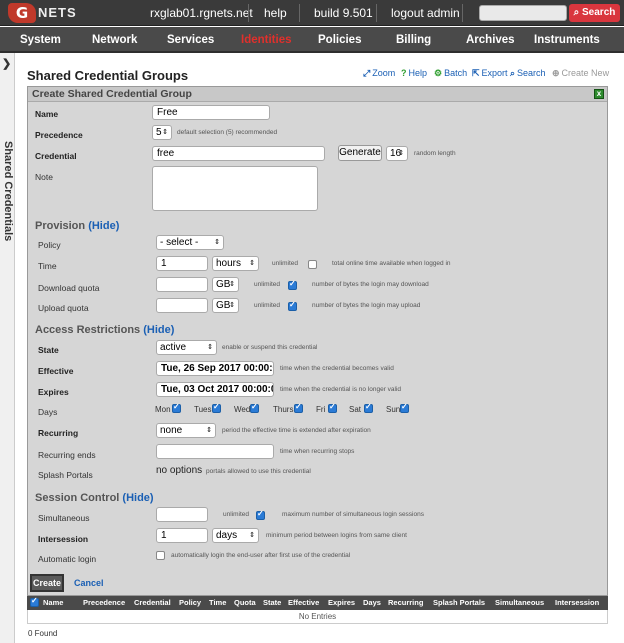 Image resolution: width=624 pixels, height=643 pixels. I want to click on simultaneous-unlimited-checkbox, so click(260, 514).